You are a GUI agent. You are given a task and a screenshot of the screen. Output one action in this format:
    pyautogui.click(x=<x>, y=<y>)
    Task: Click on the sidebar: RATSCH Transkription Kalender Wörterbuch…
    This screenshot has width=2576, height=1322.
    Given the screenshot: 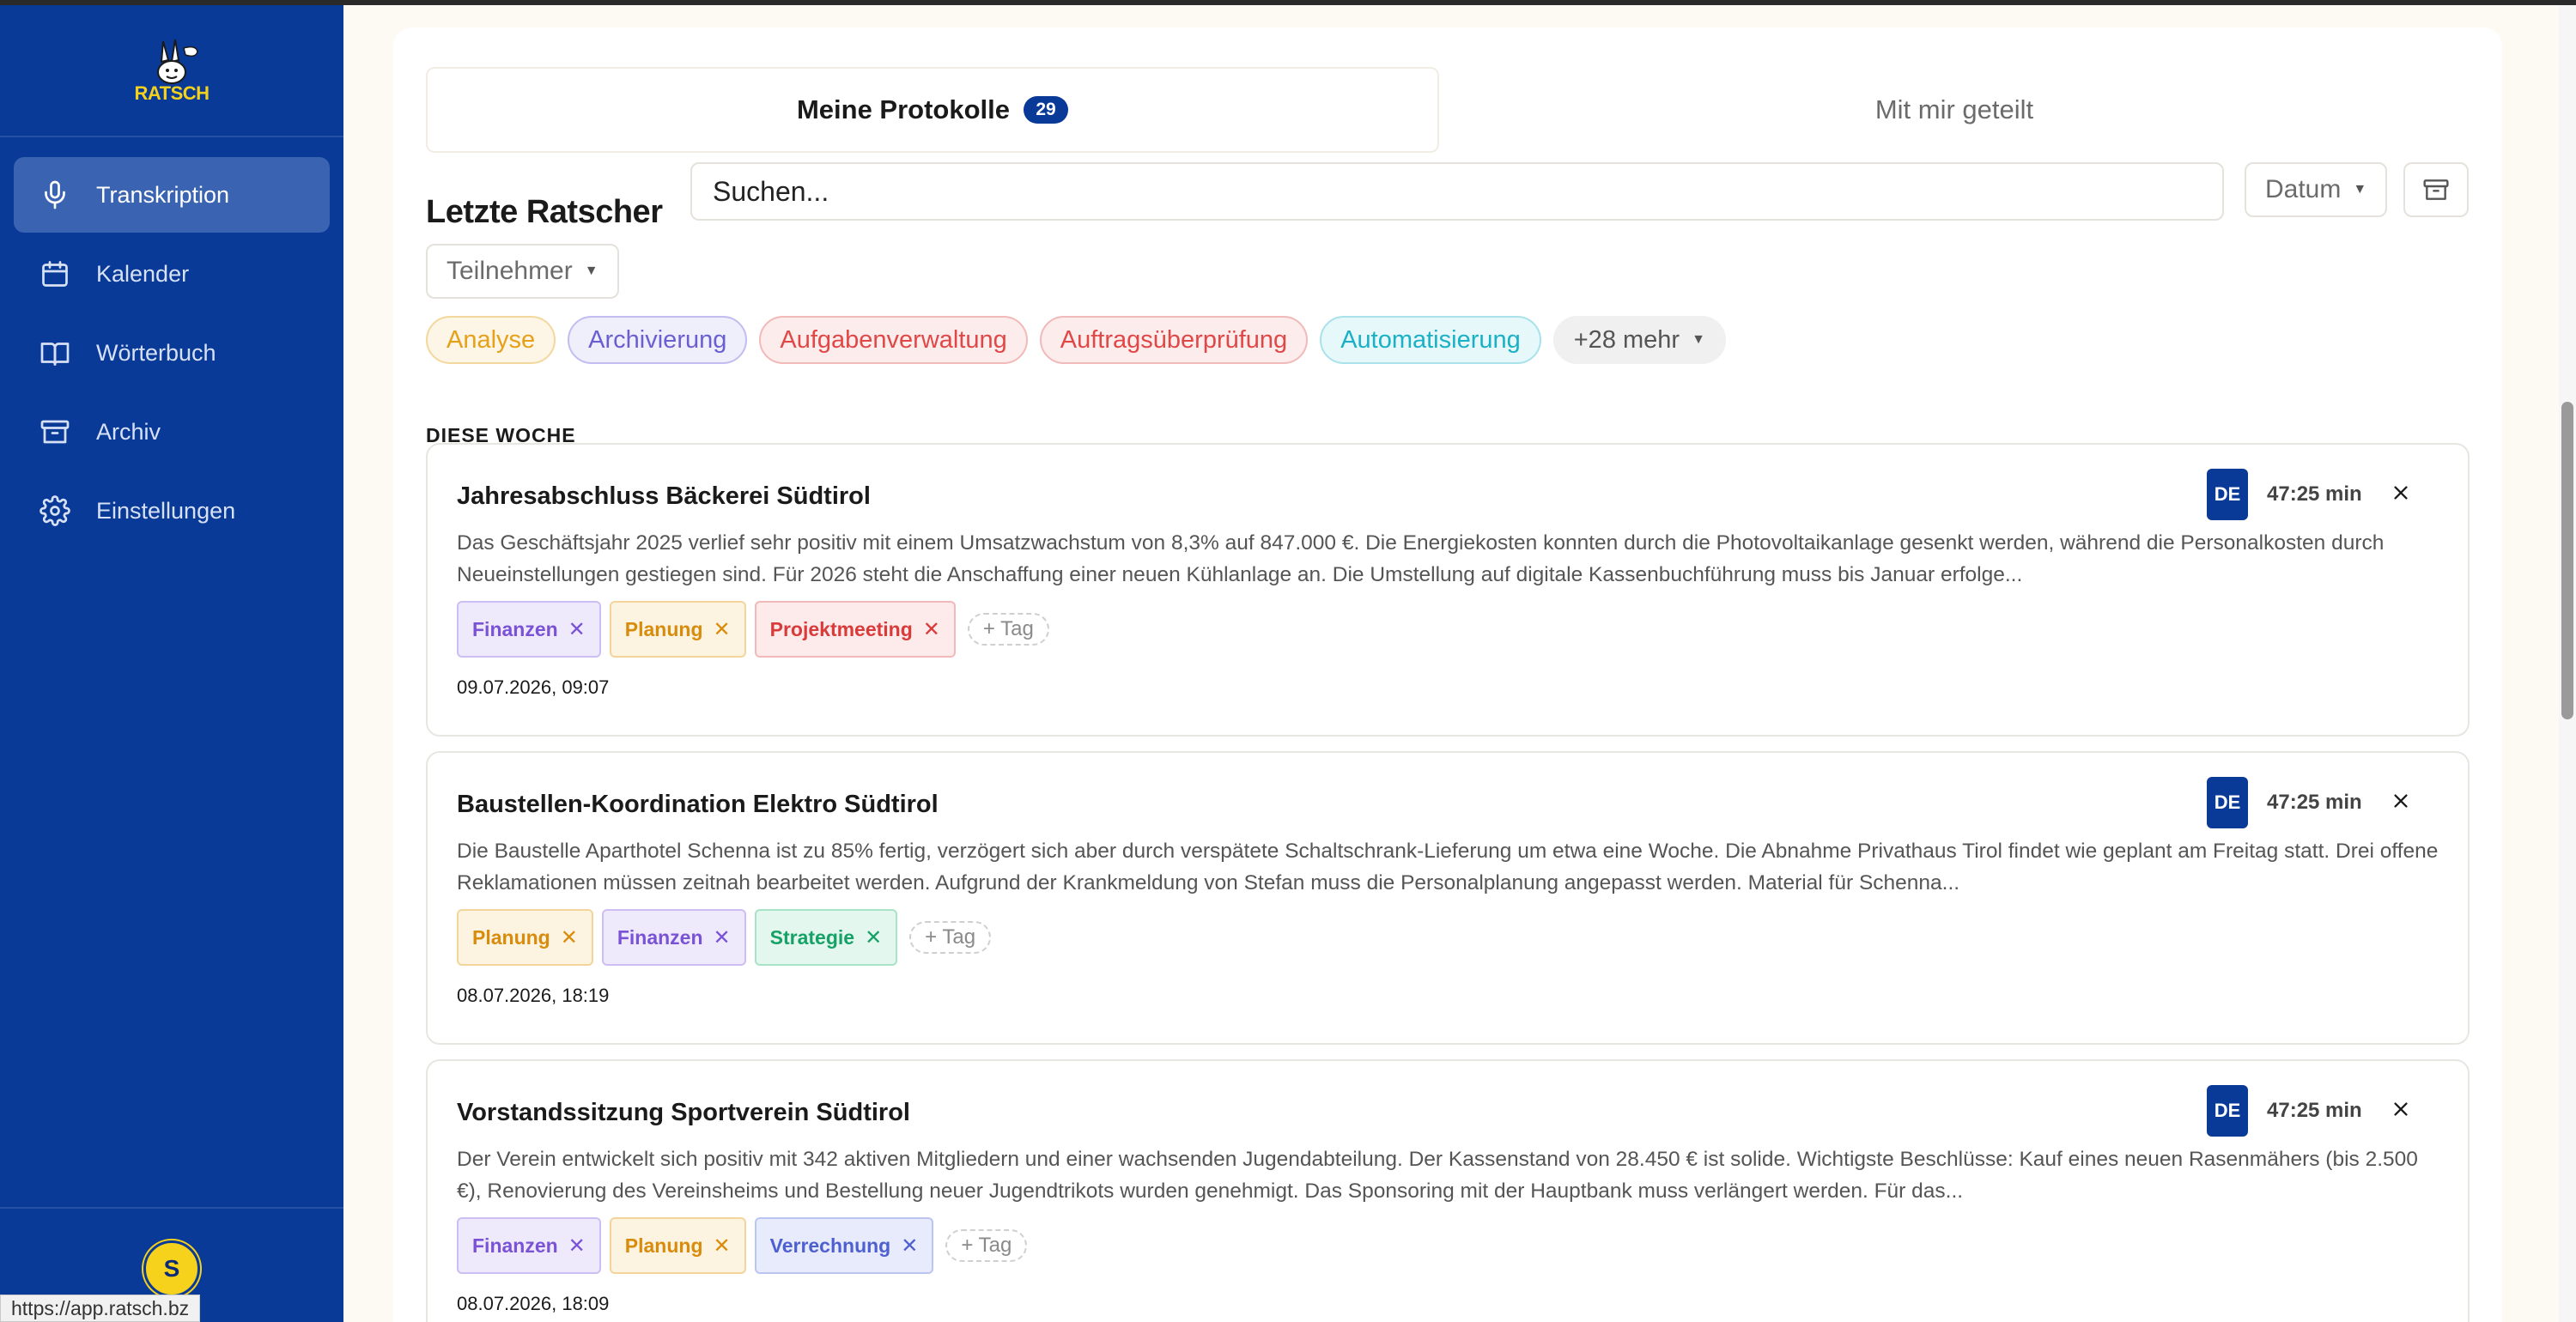 What is the action you would take?
    pyautogui.click(x=171, y=661)
    